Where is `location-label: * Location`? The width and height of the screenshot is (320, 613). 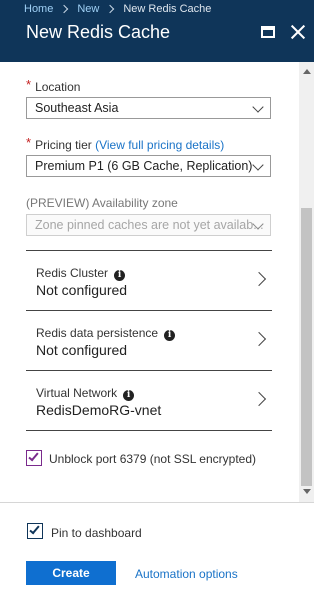
location-label: * Location is located at coordinates (53, 85).